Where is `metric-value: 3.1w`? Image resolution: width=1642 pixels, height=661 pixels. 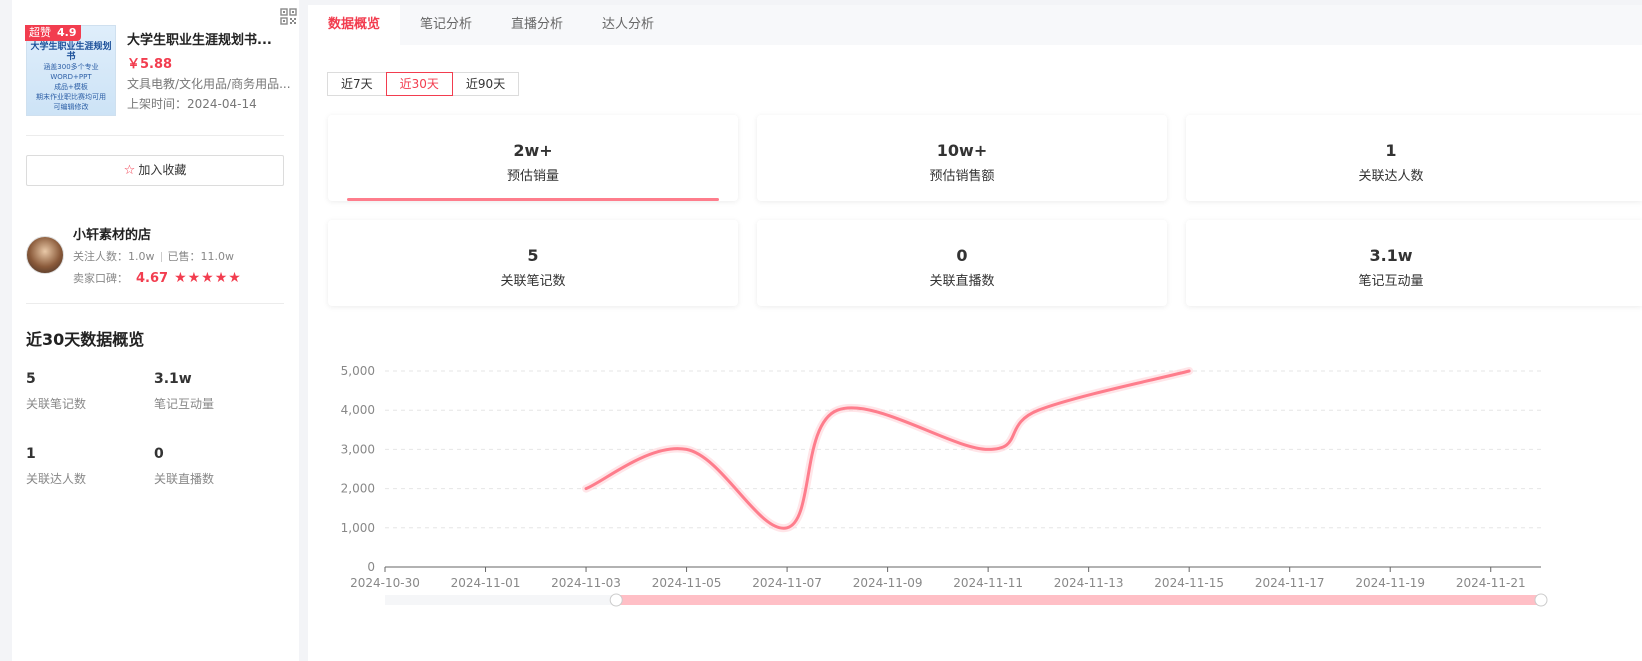 metric-value: 3.1w is located at coordinates (1391, 255).